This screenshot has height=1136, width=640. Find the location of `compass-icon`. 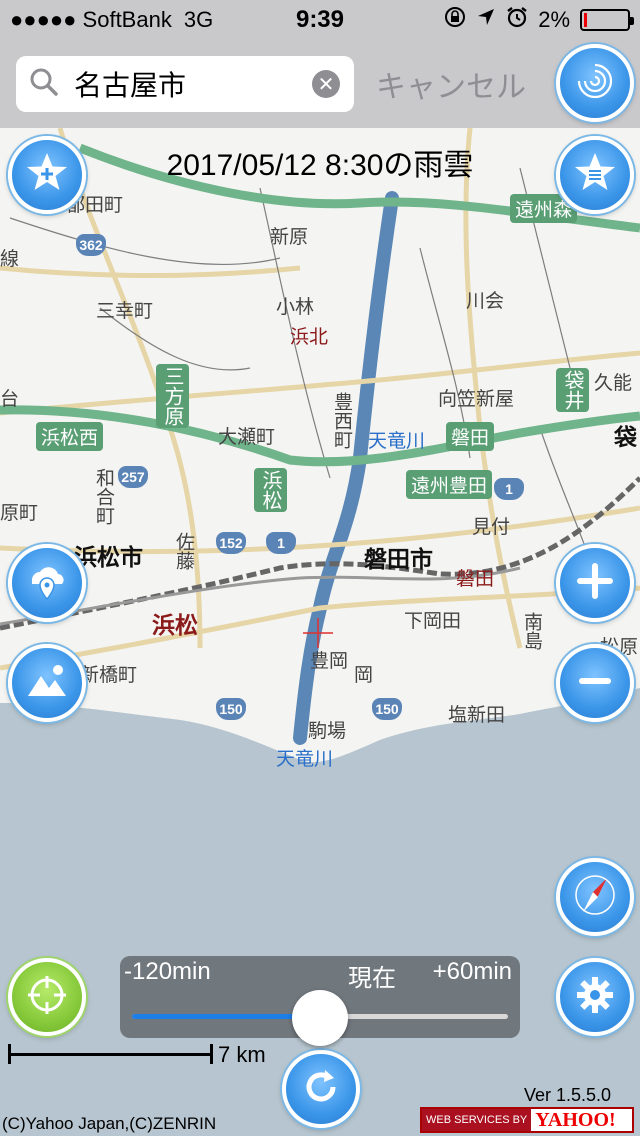

compass-icon is located at coordinates (595, 897).